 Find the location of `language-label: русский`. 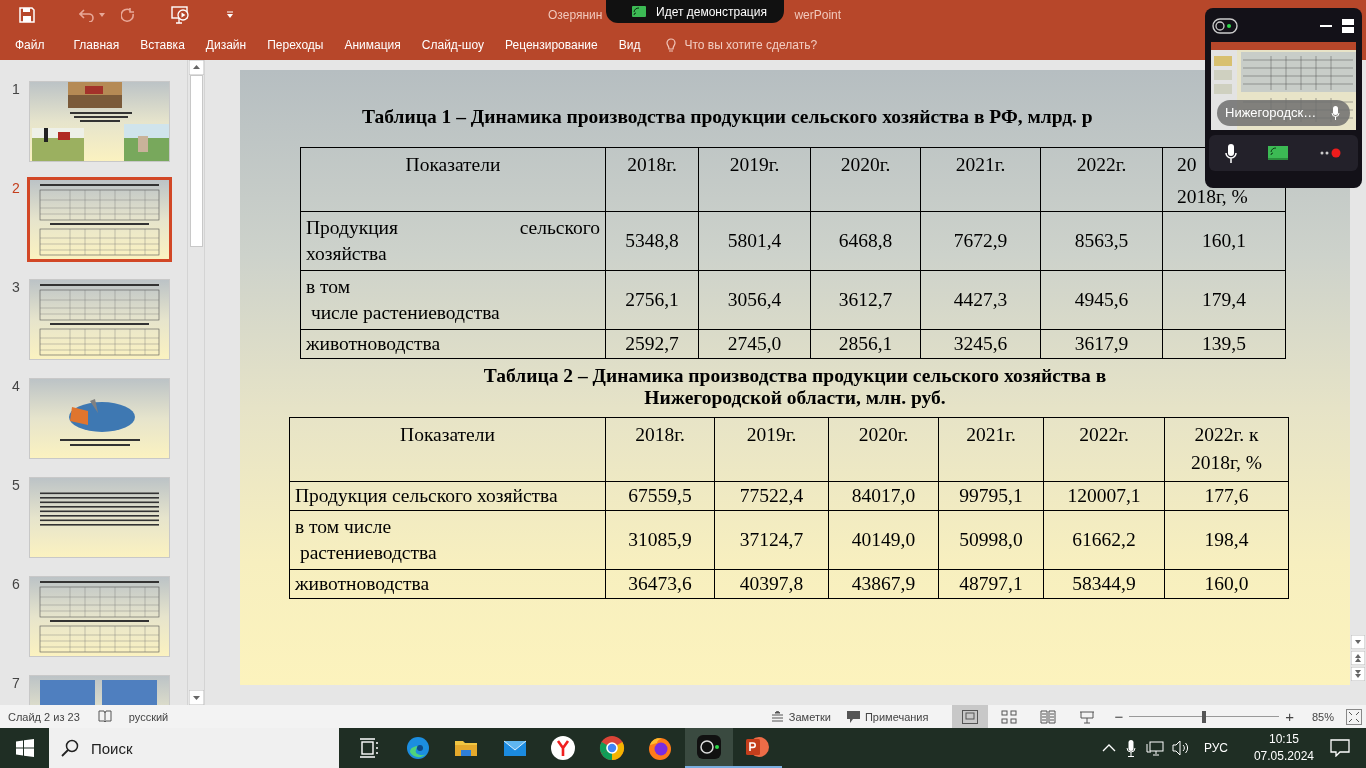

language-label: русский is located at coordinates (148, 716).